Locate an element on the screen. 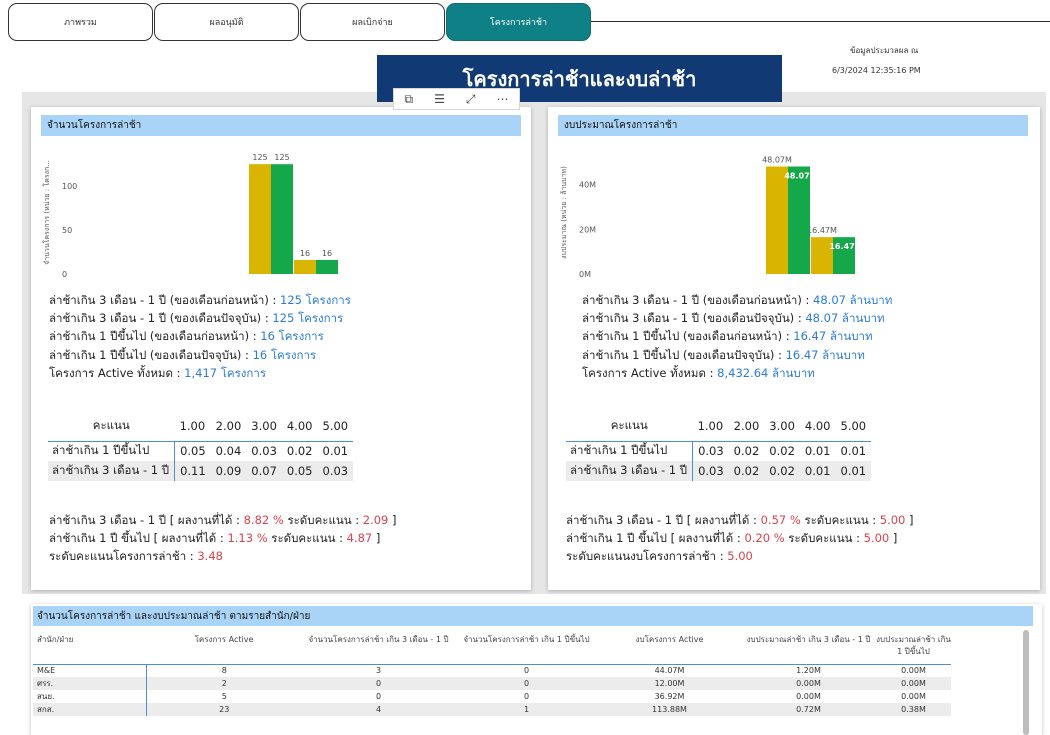 The height and width of the screenshot is (735, 1050). table-row: M&E 8 3 0 44.07M 1.20M 0.00M is located at coordinates (492, 670).